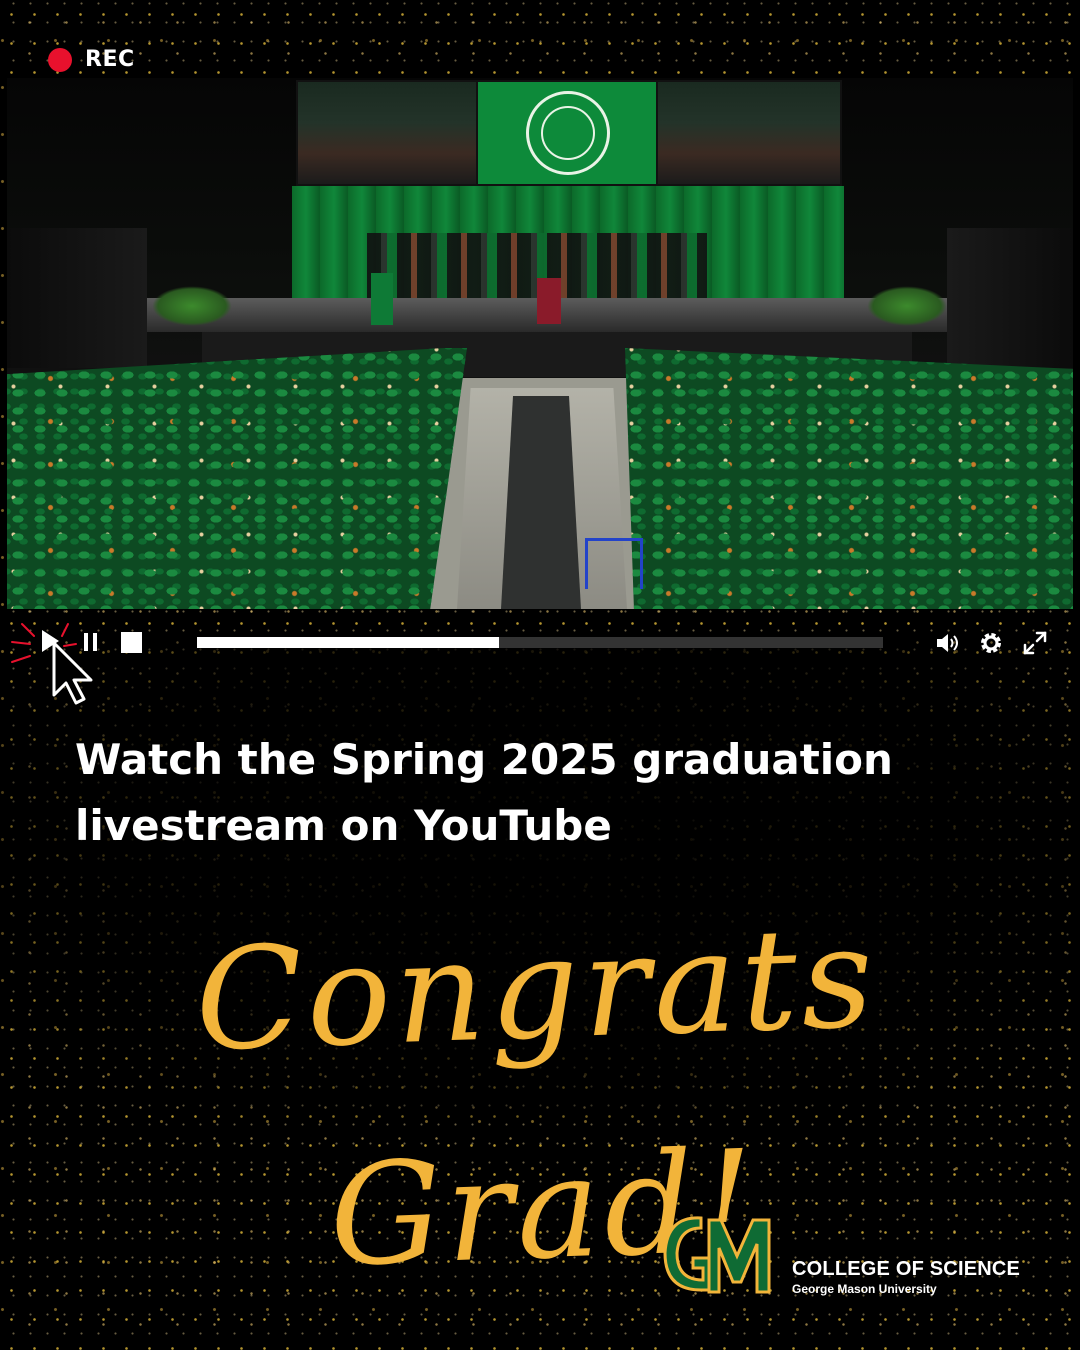 This screenshot has height=1350, width=1080. Describe the element at coordinates (1010, 298) in the screenshot. I see `arena-side-right` at that location.